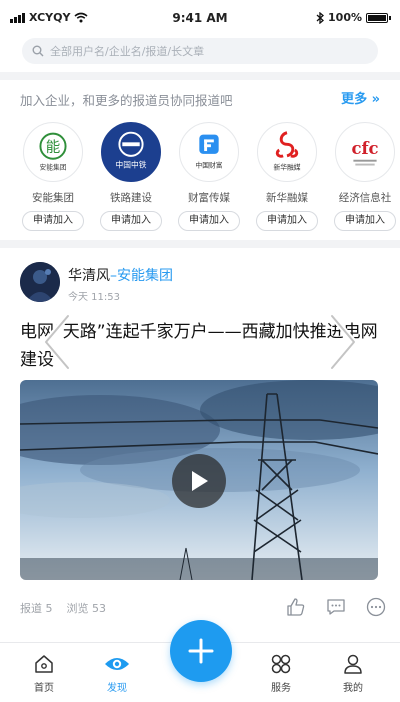  I want to click on battery-icon, so click(378, 17).